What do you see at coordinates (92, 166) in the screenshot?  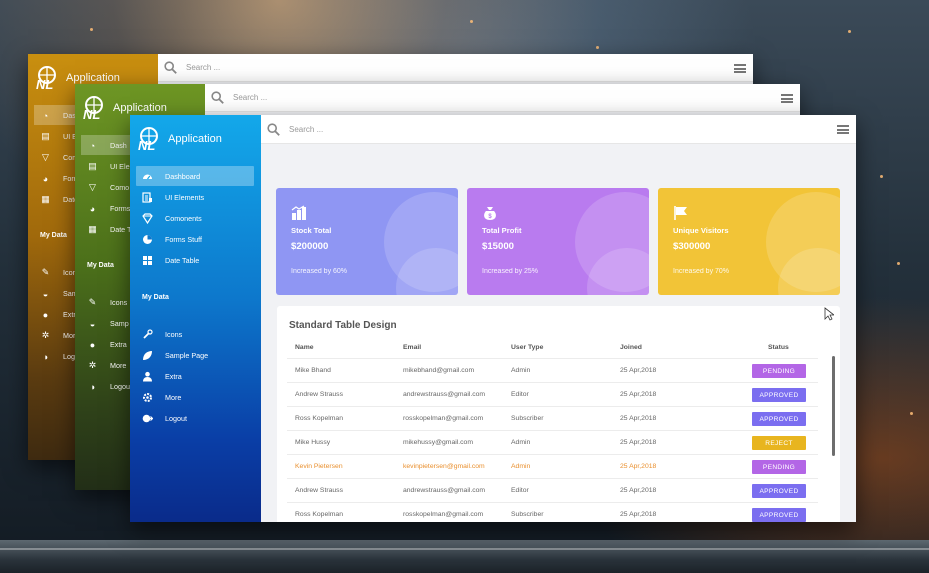 I see `ui-elements-icon: ▤` at bounding box center [92, 166].